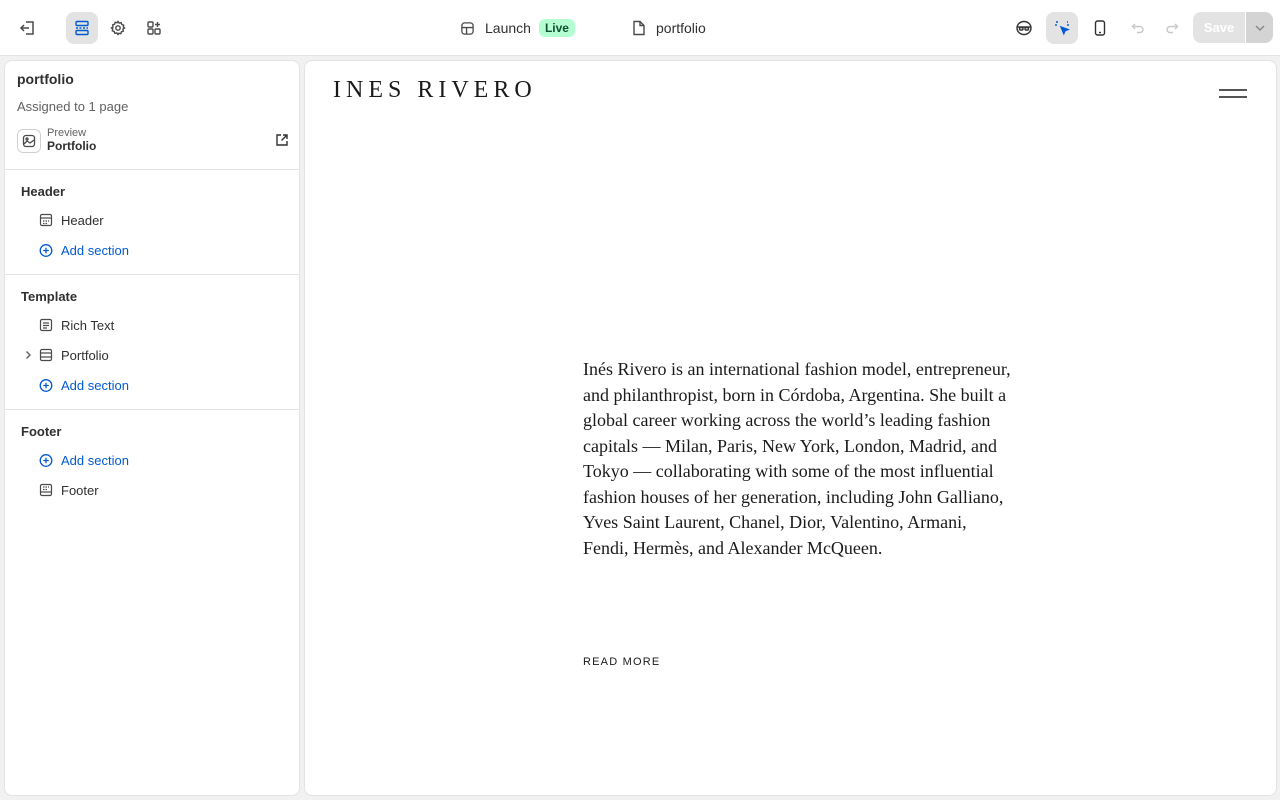 This screenshot has height=800, width=1280. I want to click on apps-button, so click(154, 28).